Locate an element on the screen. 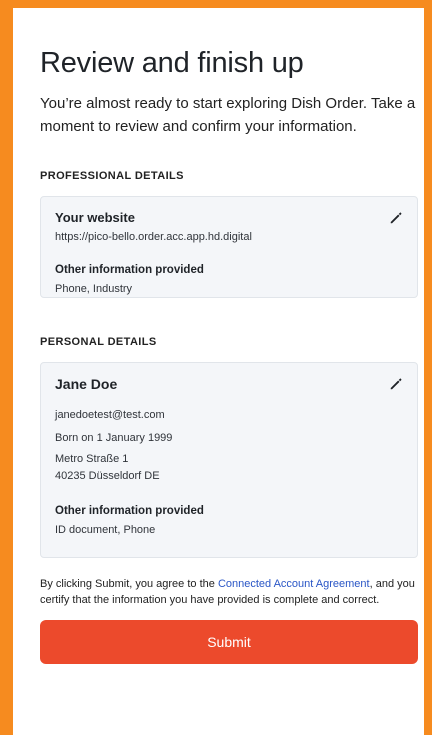 The image size is (432, 735). personal-name: Jane Doe is located at coordinates (86, 384).